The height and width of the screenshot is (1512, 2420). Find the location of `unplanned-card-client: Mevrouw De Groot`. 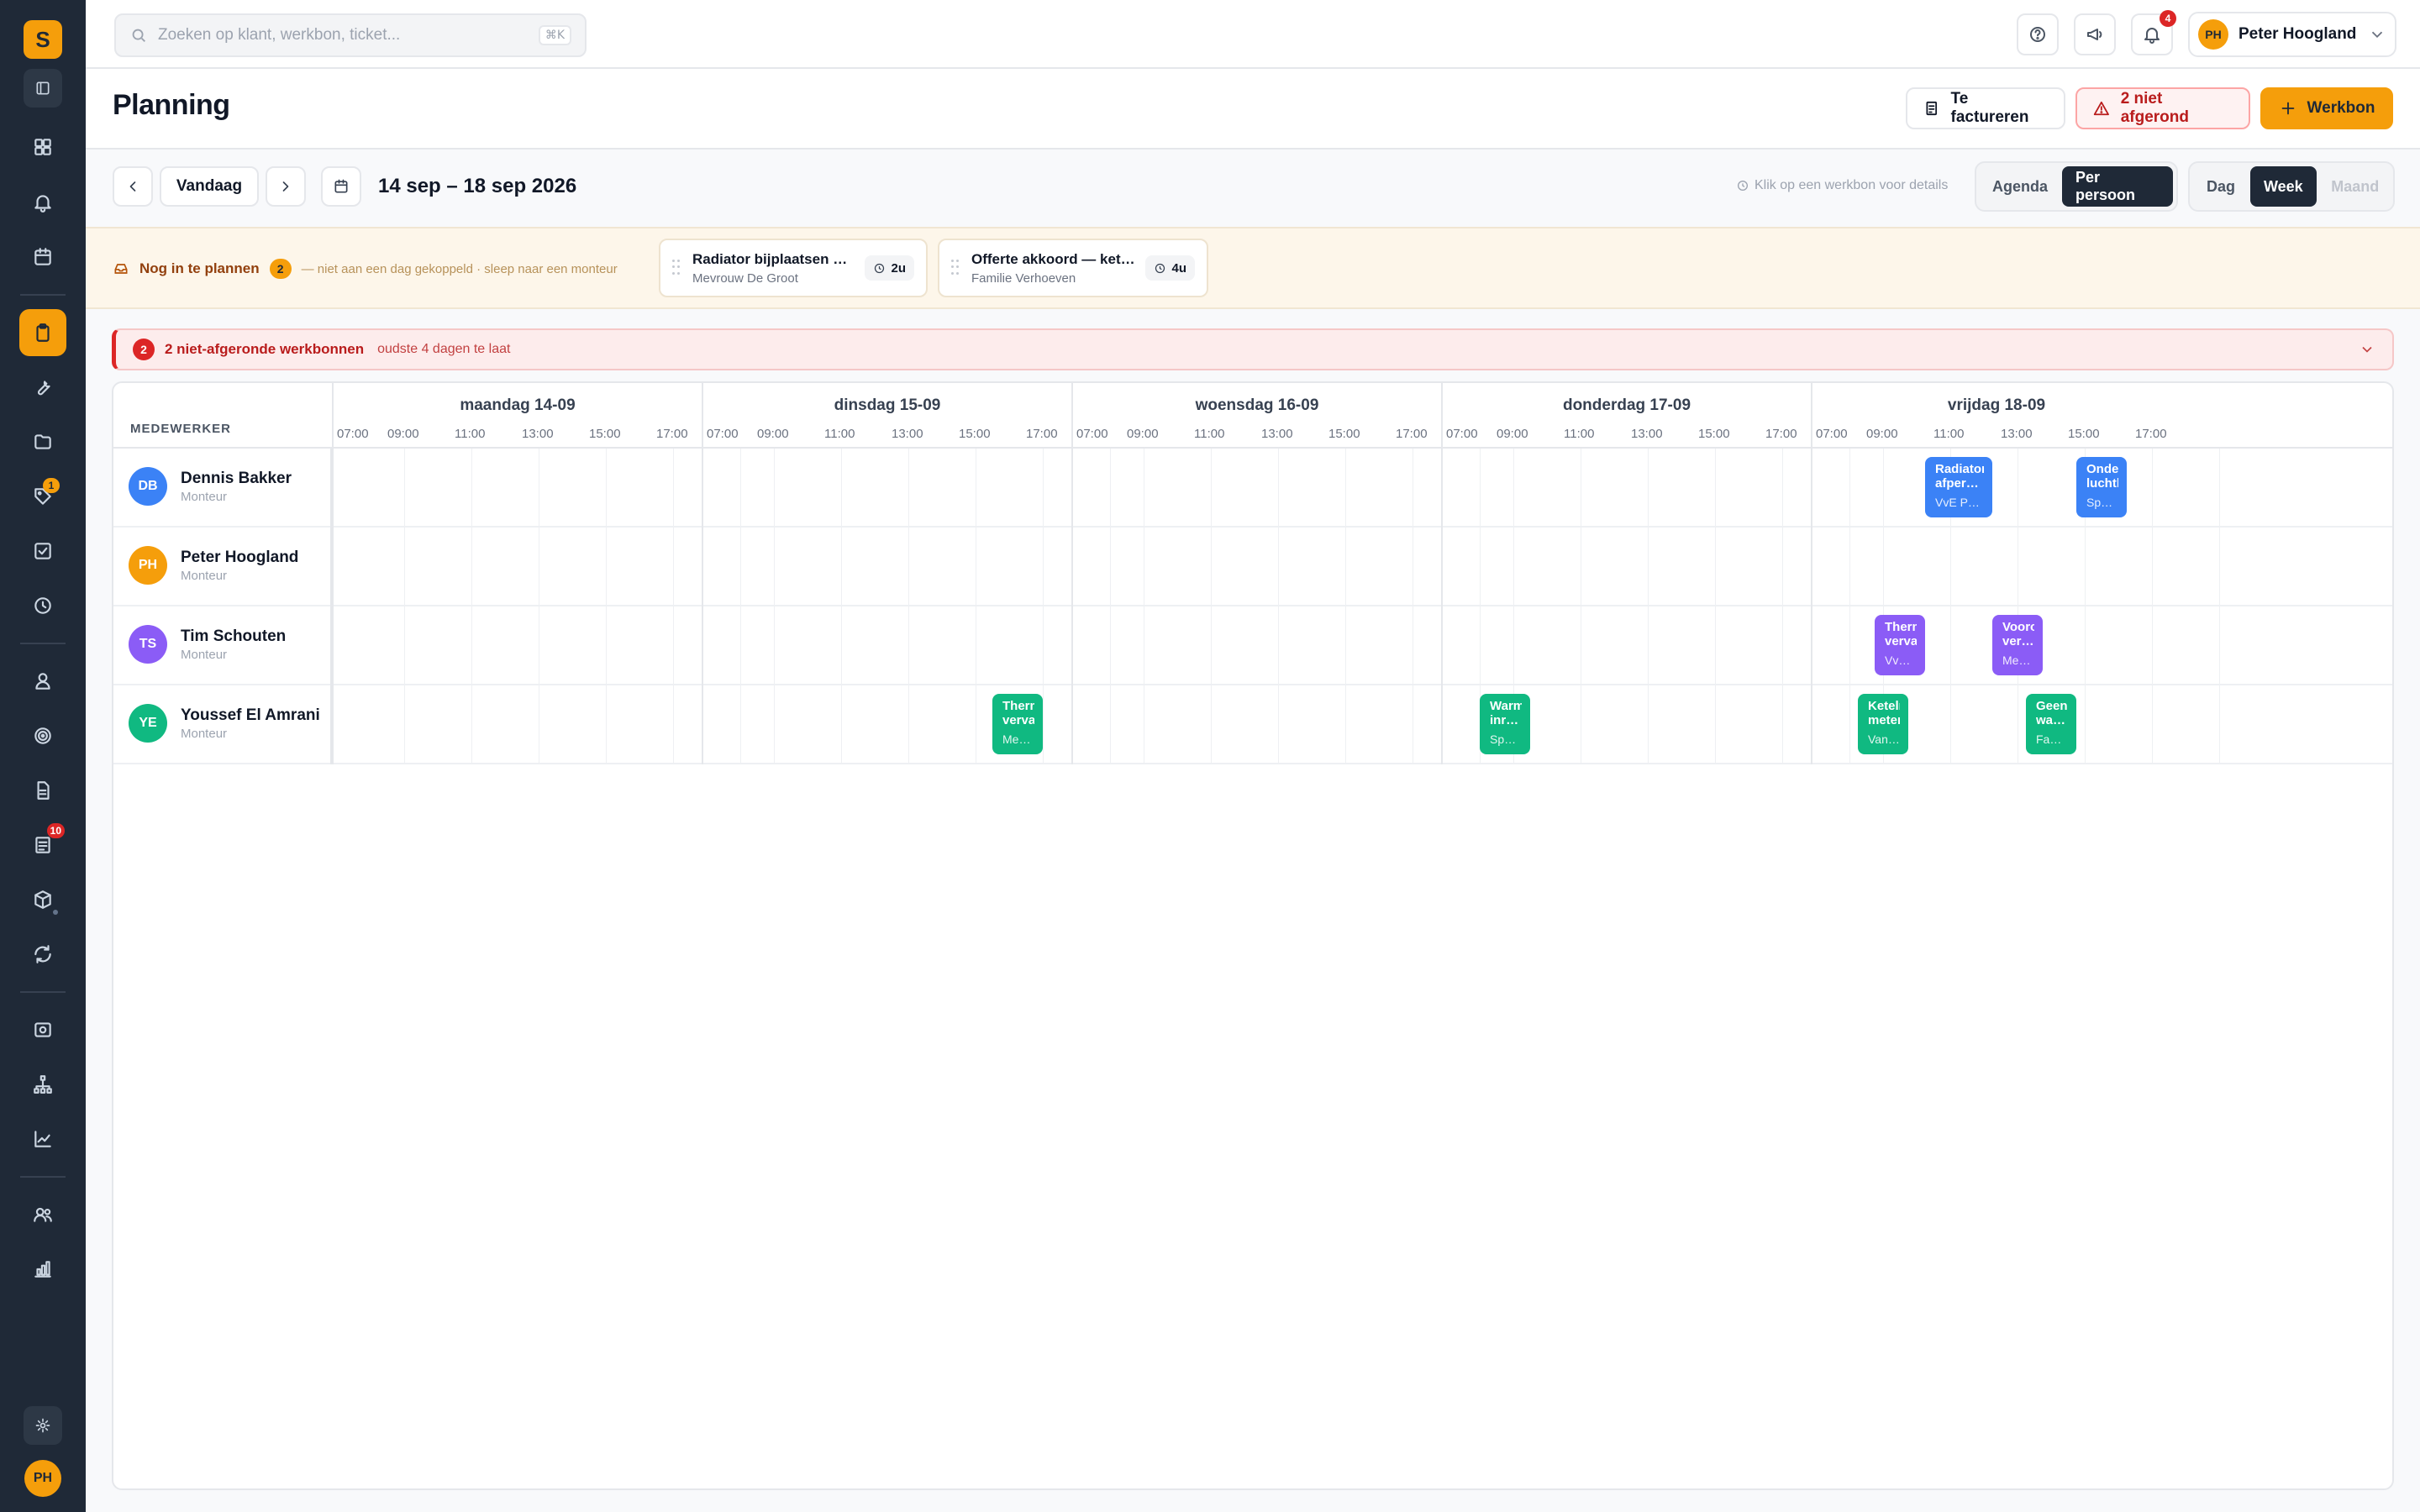

unplanned-card-client: Mevrouw De Groot is located at coordinates (745, 278).